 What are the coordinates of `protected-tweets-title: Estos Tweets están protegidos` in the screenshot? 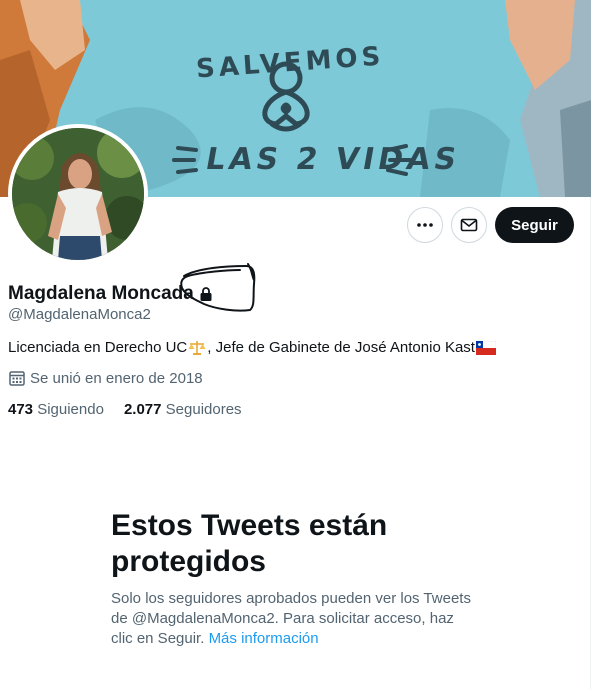 It's located at (249, 543).